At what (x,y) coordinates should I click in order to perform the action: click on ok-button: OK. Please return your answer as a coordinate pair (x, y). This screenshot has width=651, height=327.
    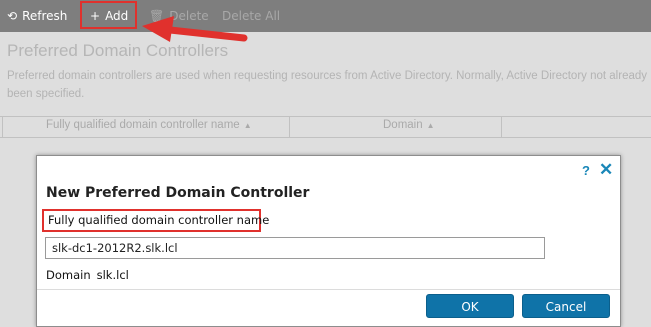
    Looking at the image, I should click on (470, 306).